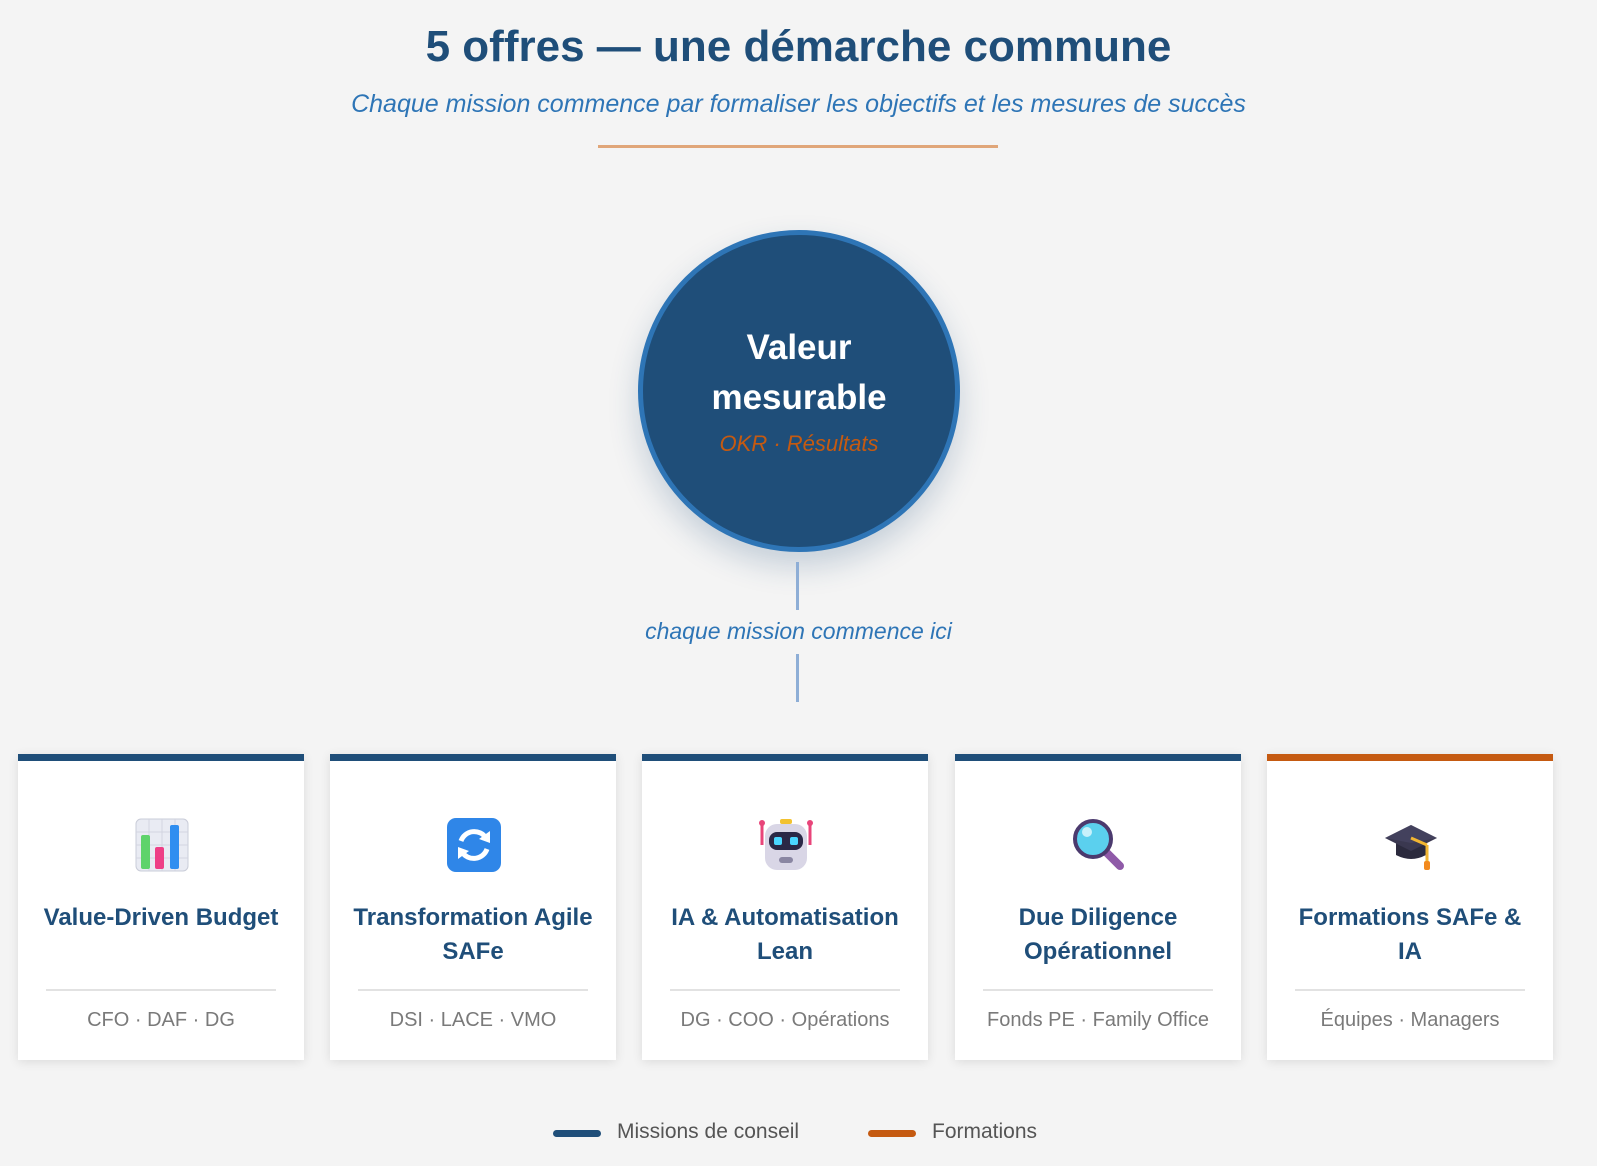 This screenshot has width=1597, height=1166. Describe the element at coordinates (1099, 845) in the screenshot. I see `magnifying-glass-icon` at that location.